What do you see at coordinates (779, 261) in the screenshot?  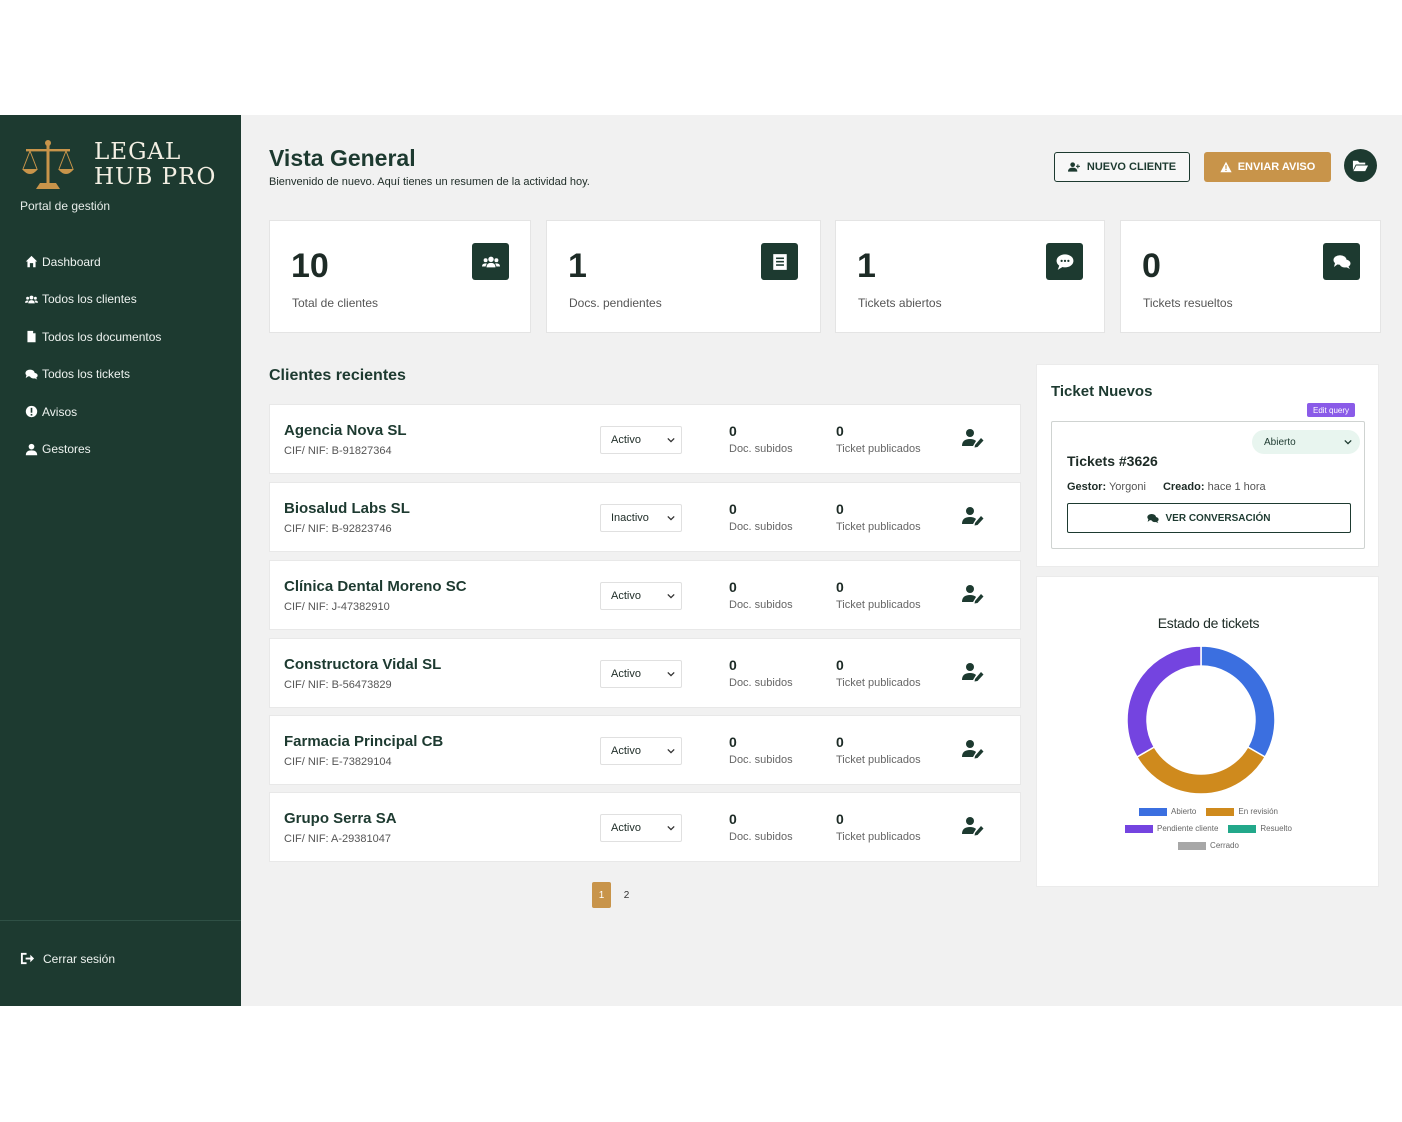 I see `document-icon` at bounding box center [779, 261].